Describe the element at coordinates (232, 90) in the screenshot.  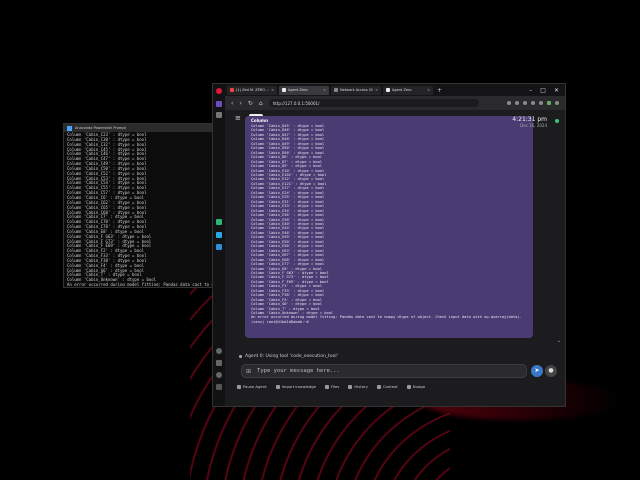
I see `youtube-icon` at that location.